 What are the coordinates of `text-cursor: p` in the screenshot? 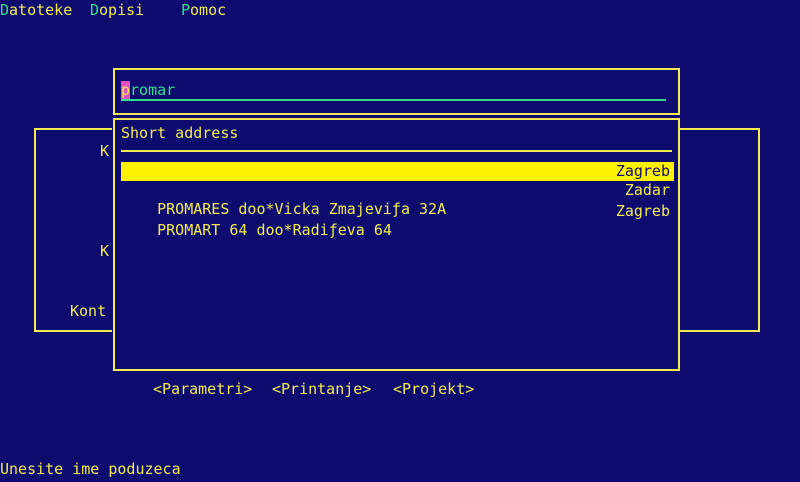 It's located at (126, 90).